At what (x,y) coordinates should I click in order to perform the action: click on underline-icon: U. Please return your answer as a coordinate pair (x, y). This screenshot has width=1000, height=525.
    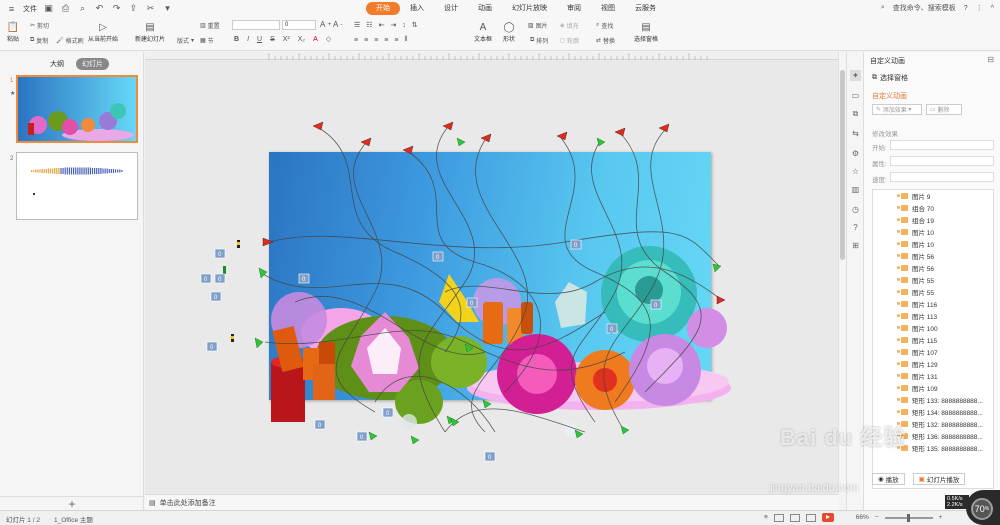
    Looking at the image, I should click on (259, 39).